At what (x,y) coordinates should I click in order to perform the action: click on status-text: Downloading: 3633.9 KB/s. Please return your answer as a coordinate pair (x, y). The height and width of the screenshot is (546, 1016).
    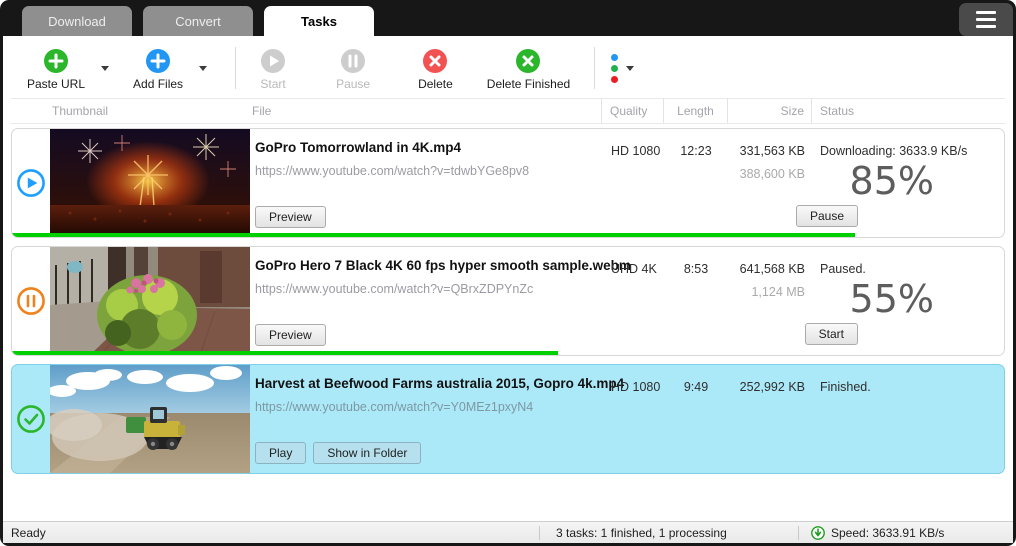
    Looking at the image, I should click on (894, 151).